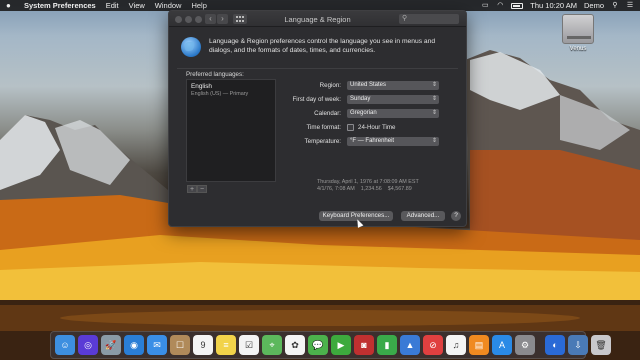 The width and height of the screenshot is (640, 360). I want to click on books-icon: ▤, so click(479, 345).